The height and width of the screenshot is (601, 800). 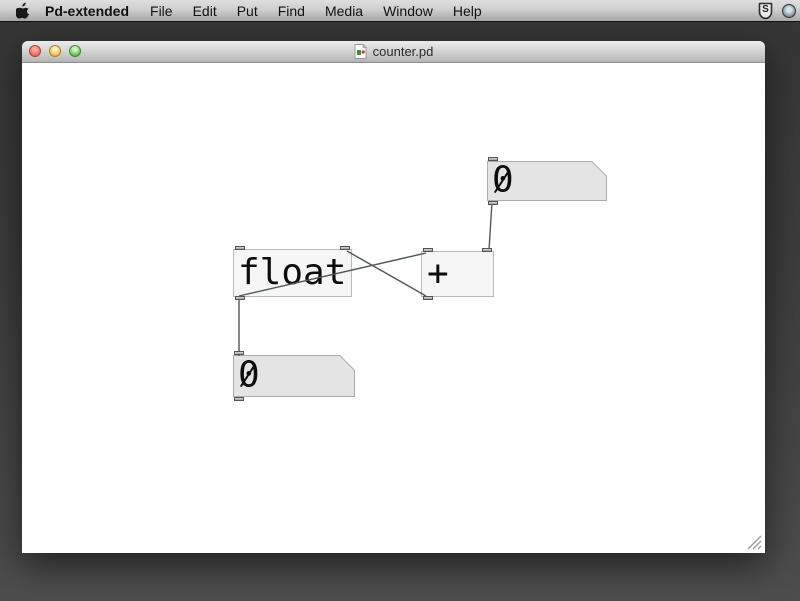 What do you see at coordinates (35, 51) in the screenshot?
I see `close-button` at bounding box center [35, 51].